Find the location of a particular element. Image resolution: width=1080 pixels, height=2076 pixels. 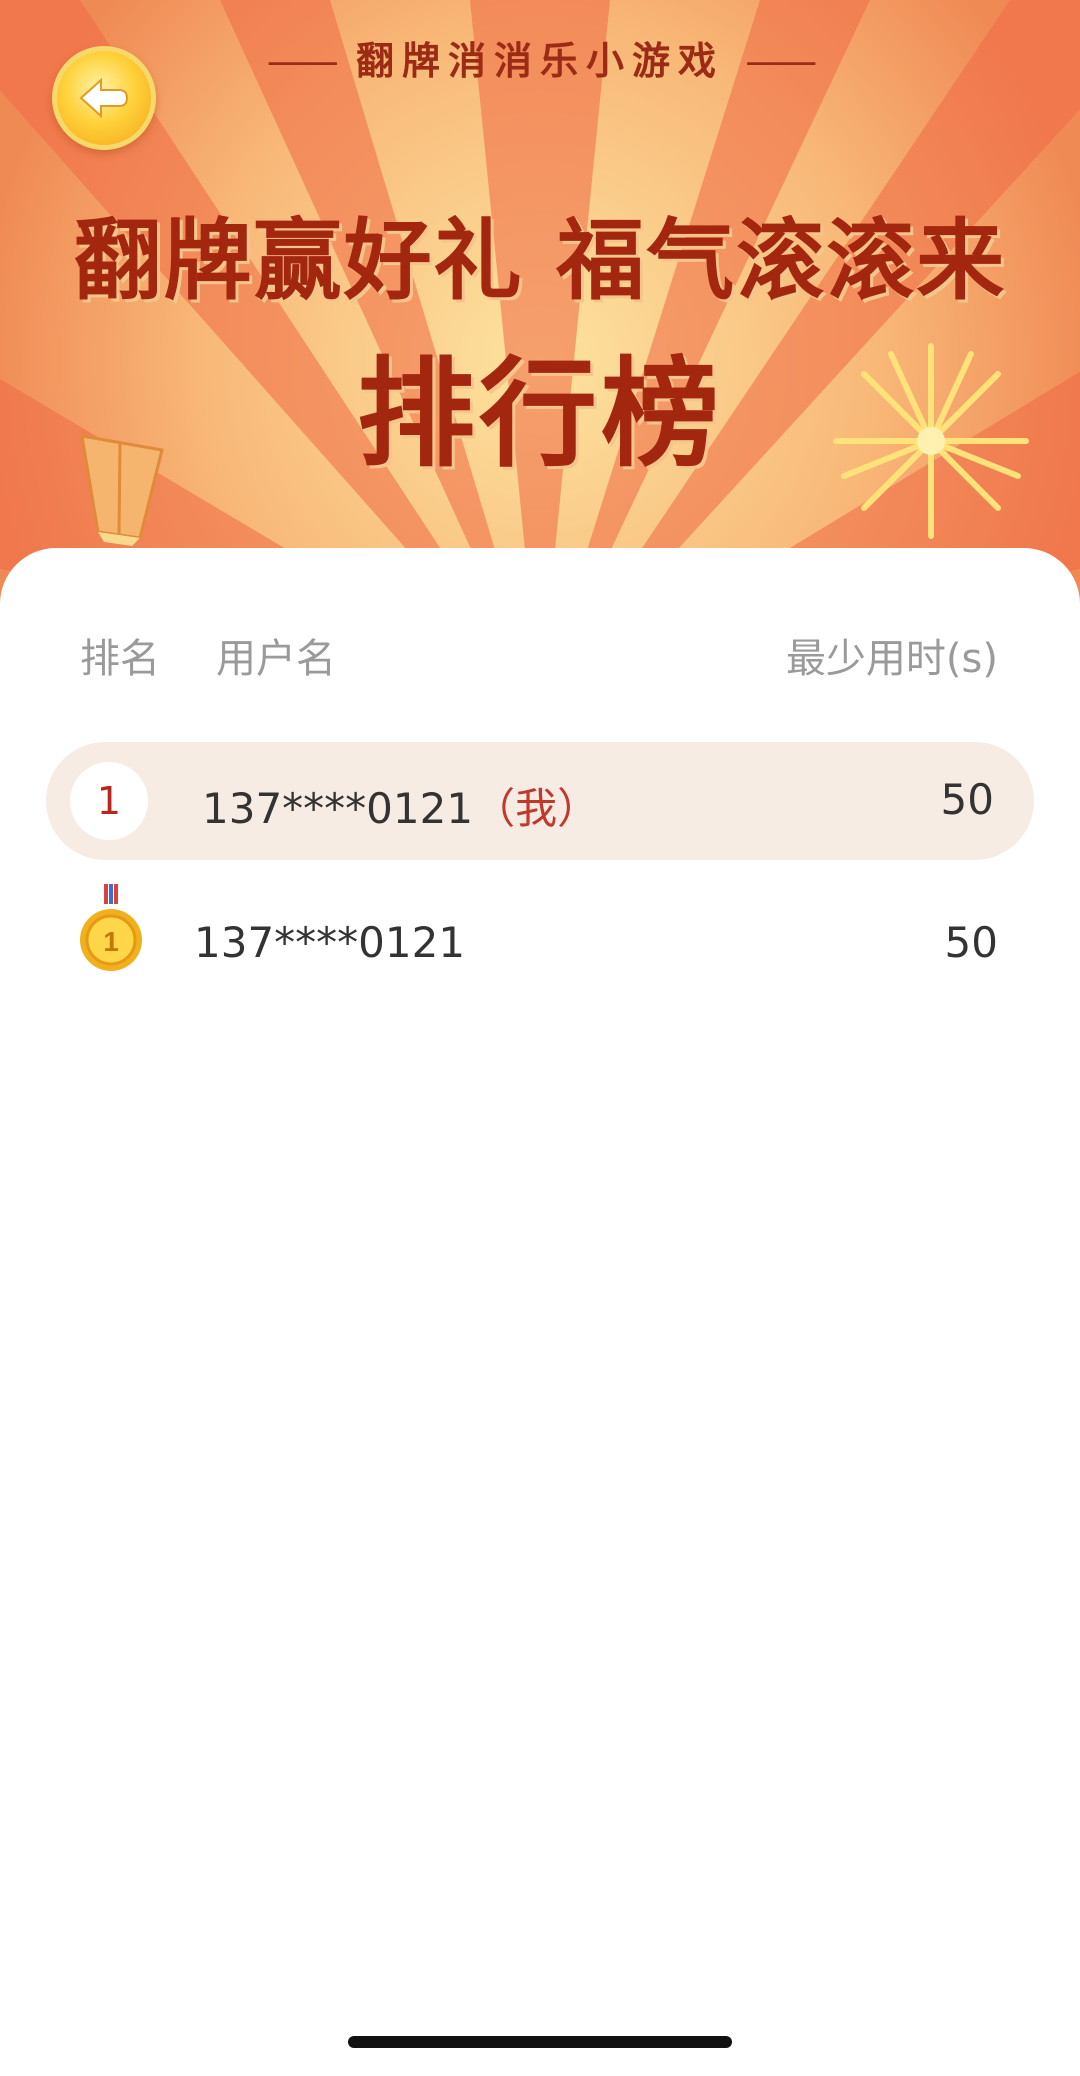

back-arrow-icon is located at coordinates (104, 98).